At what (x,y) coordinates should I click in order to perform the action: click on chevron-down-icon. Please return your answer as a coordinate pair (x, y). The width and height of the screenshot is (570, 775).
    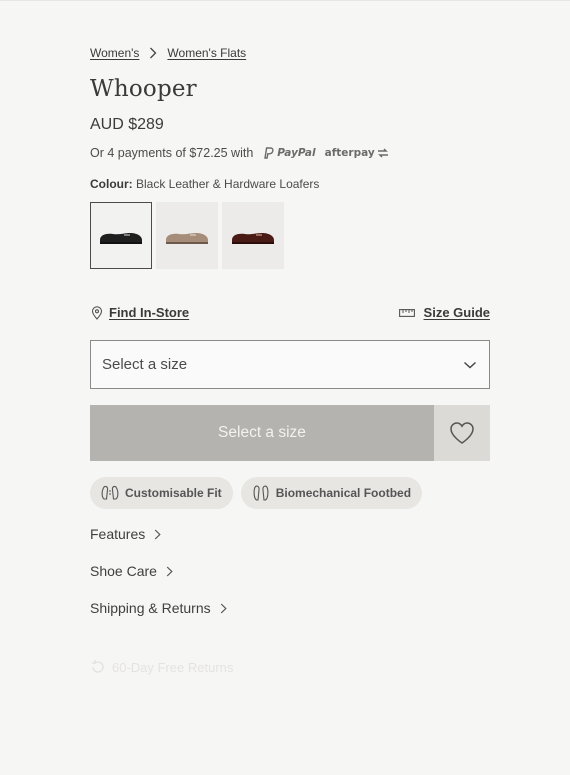
    Looking at the image, I should click on (470, 364).